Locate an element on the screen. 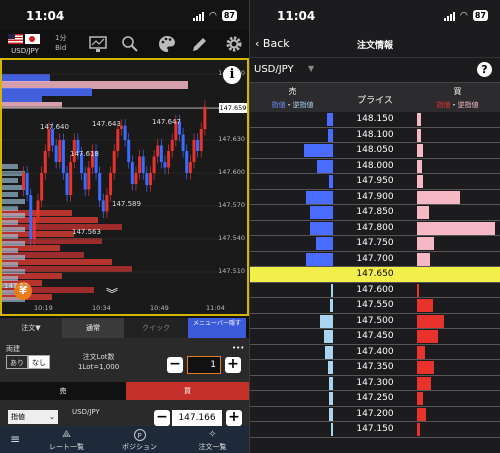 The image size is (500, 453). nav-positions: P ポジション is located at coordinates (139, 439).